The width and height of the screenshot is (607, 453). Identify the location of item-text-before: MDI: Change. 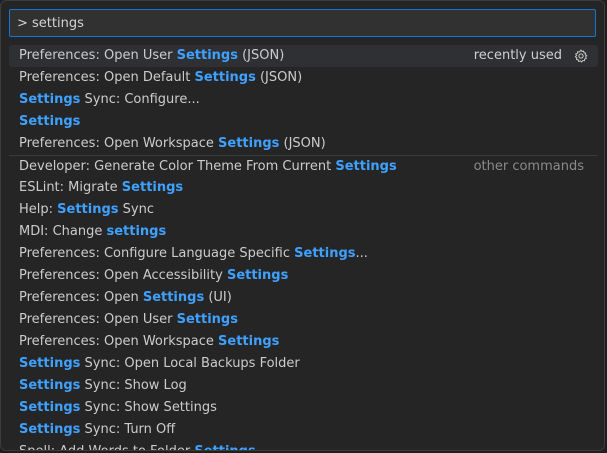
(63, 231).